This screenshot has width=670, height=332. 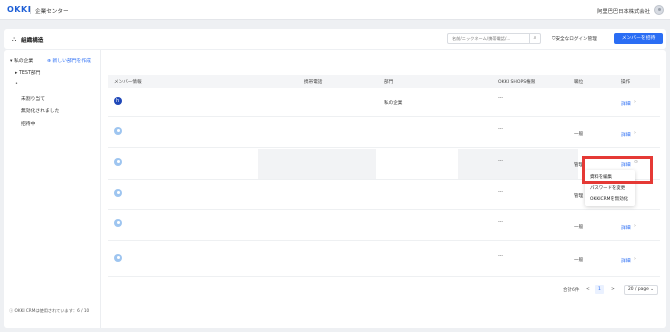 I want to click on crm-usage-text: OKKI CRMは使用されています：6 / 10, so click(x=52, y=310).